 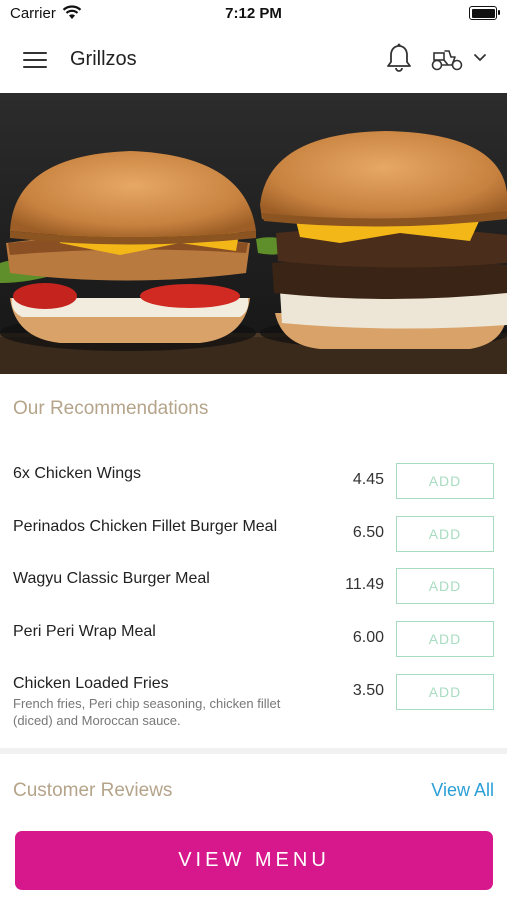 What do you see at coordinates (254, 860) in the screenshot?
I see `view-menu-button: VIEW MENU` at bounding box center [254, 860].